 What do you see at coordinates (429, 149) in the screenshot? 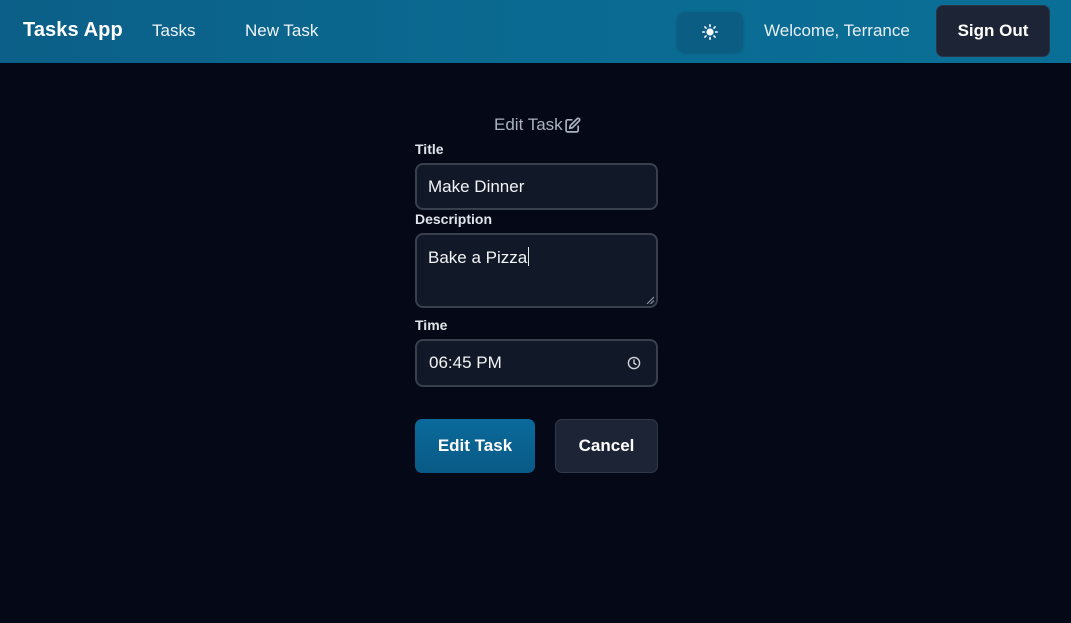
I see `title-label: Title` at bounding box center [429, 149].